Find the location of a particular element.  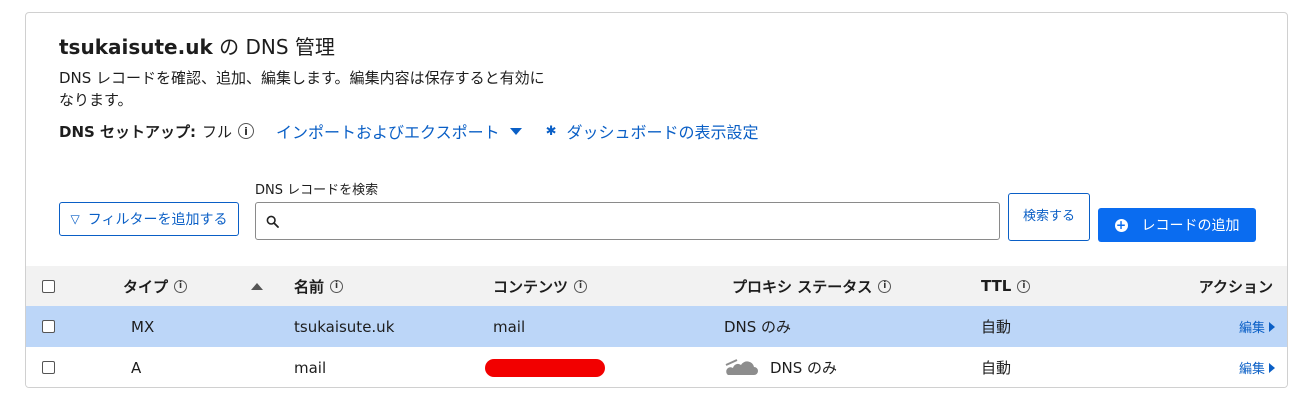

dashboard-settings-label: ダッシュボードの表示設定 is located at coordinates (662, 132).